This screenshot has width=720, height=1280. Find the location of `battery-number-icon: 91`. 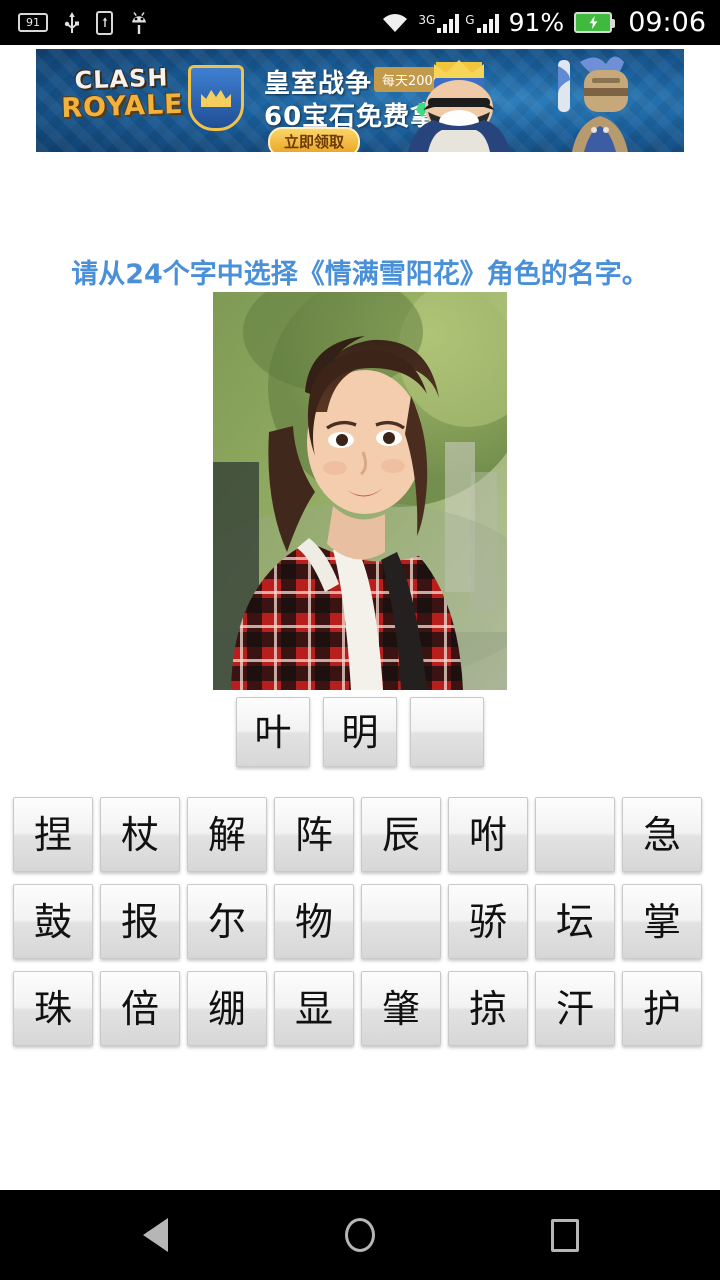

battery-number-icon: 91 is located at coordinates (33, 22).